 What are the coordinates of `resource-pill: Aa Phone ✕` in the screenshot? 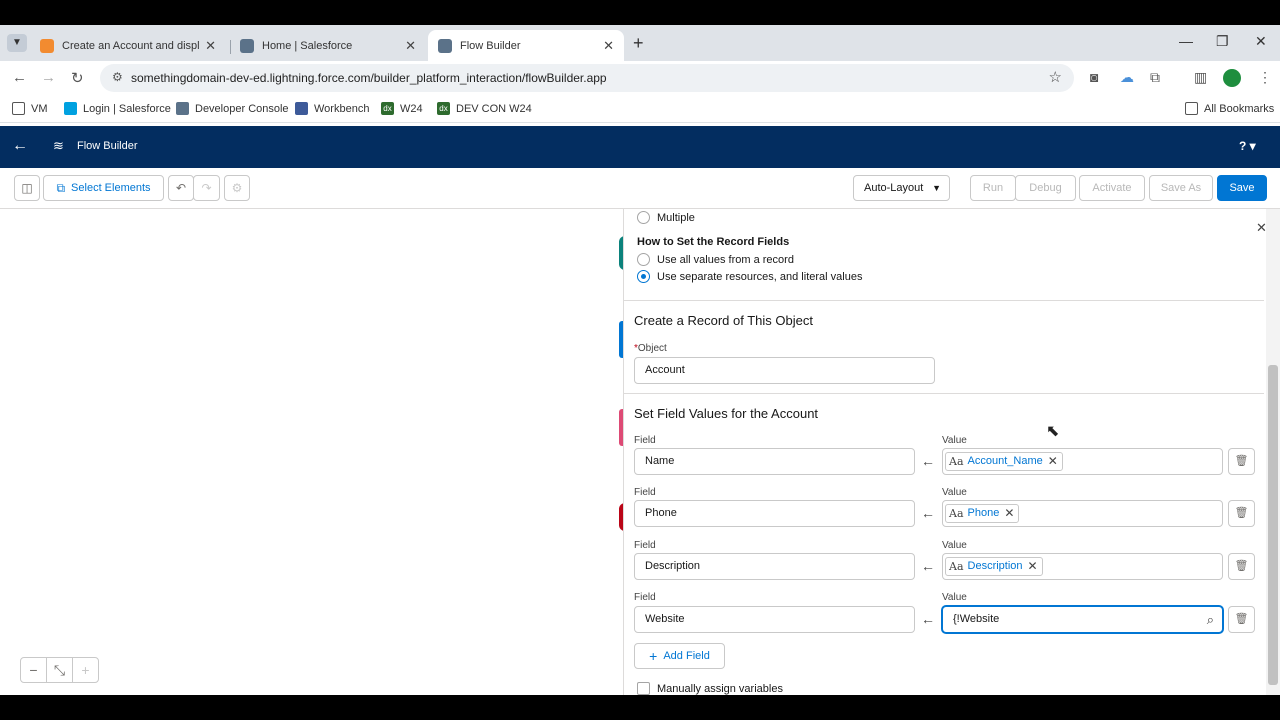 It's located at (982, 513).